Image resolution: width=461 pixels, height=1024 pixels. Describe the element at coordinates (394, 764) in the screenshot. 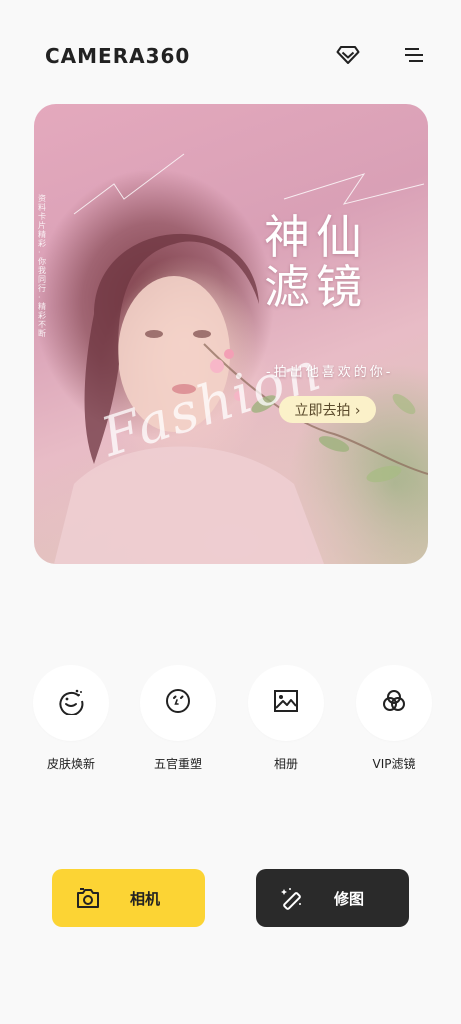

I see `feature-label: VIP滤镜` at that location.